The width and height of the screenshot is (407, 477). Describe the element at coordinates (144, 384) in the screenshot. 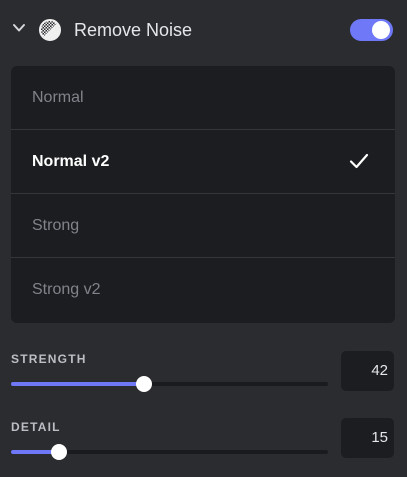

I see `strength-slider-thumb` at that location.